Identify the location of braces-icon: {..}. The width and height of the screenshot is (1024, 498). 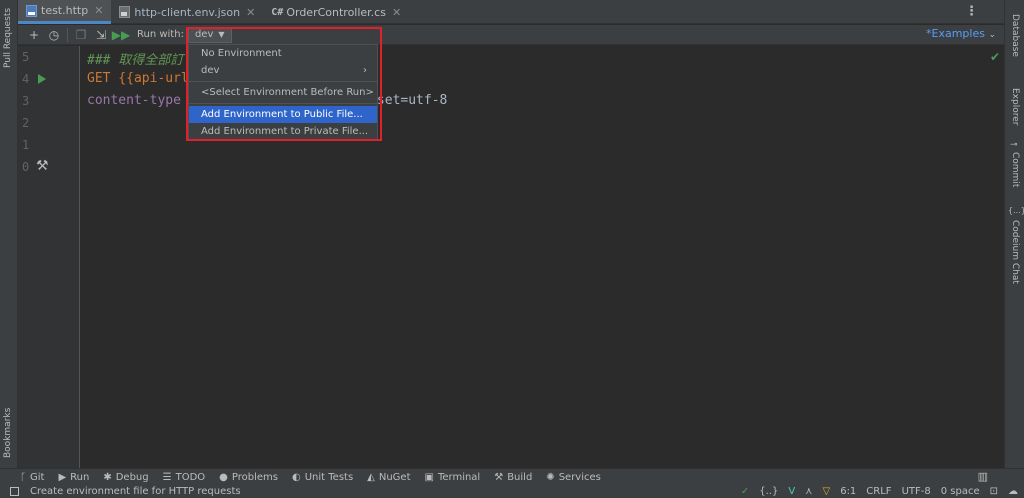
(768, 491).